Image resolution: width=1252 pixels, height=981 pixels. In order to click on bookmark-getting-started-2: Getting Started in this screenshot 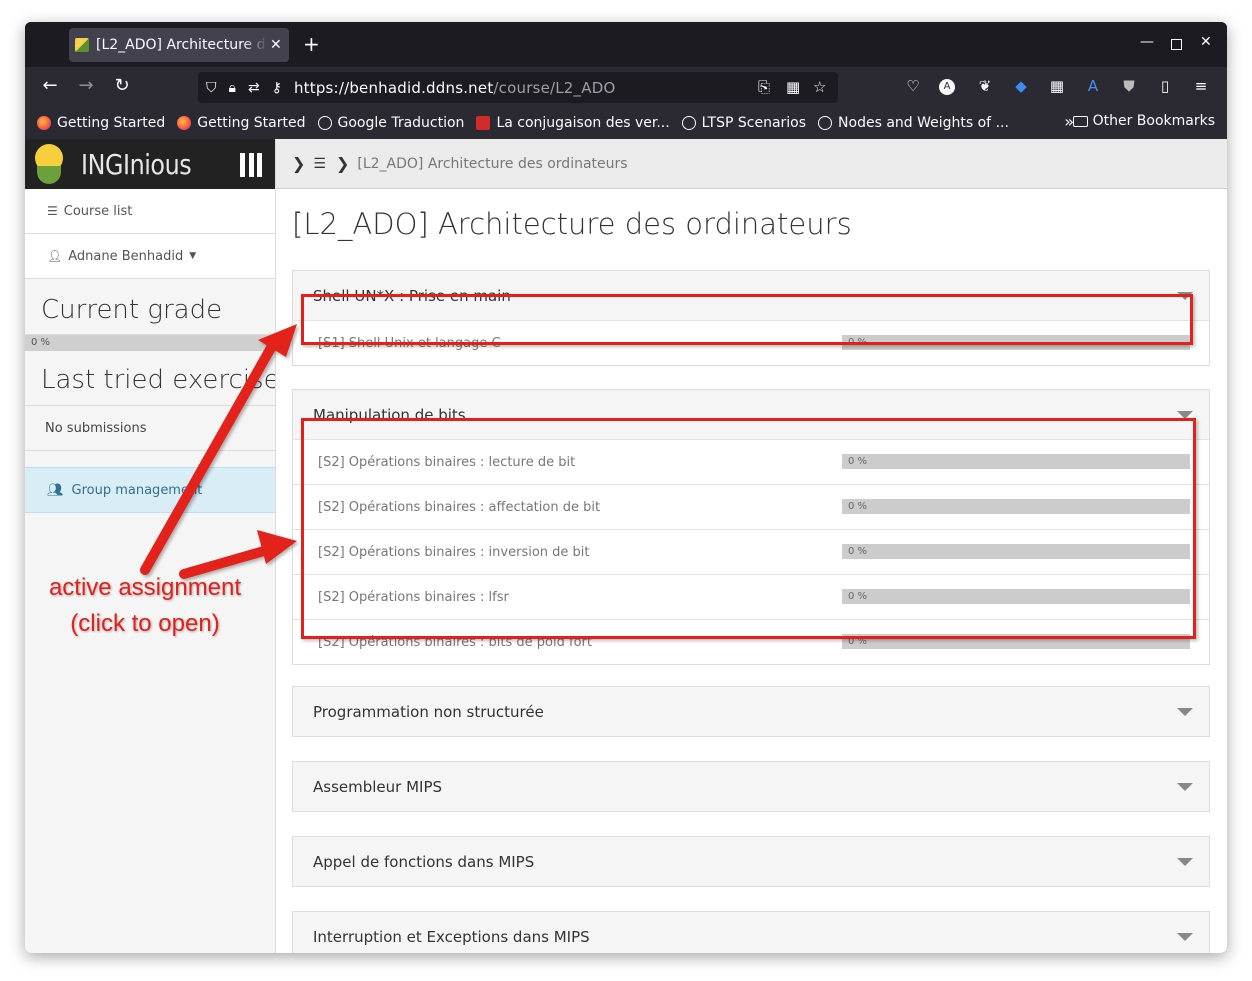, I will do `click(241, 123)`.